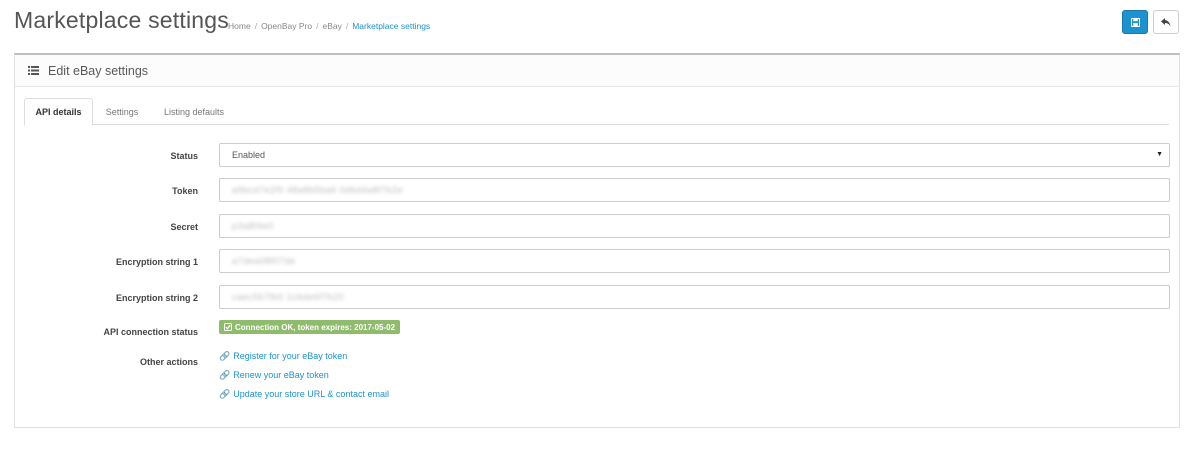 The image size is (1193, 469). Describe the element at coordinates (1159, 154) in the screenshot. I see `caret-down-icon: ▼` at that location.